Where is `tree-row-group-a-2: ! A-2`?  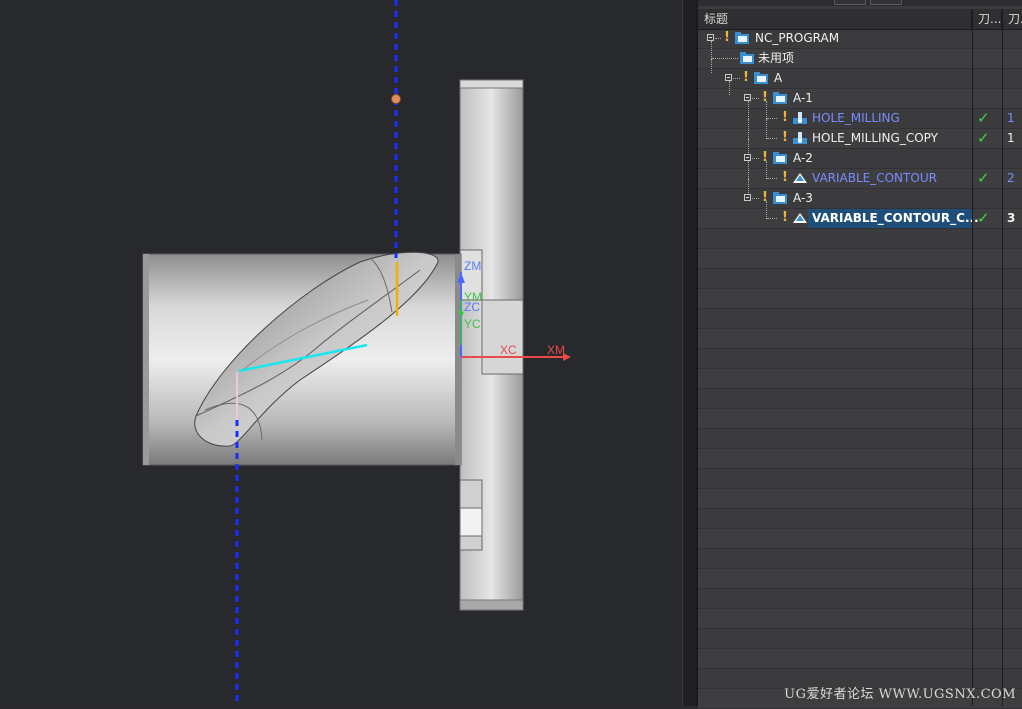
tree-row-group-a-2: ! A-2 is located at coordinates (860, 154).